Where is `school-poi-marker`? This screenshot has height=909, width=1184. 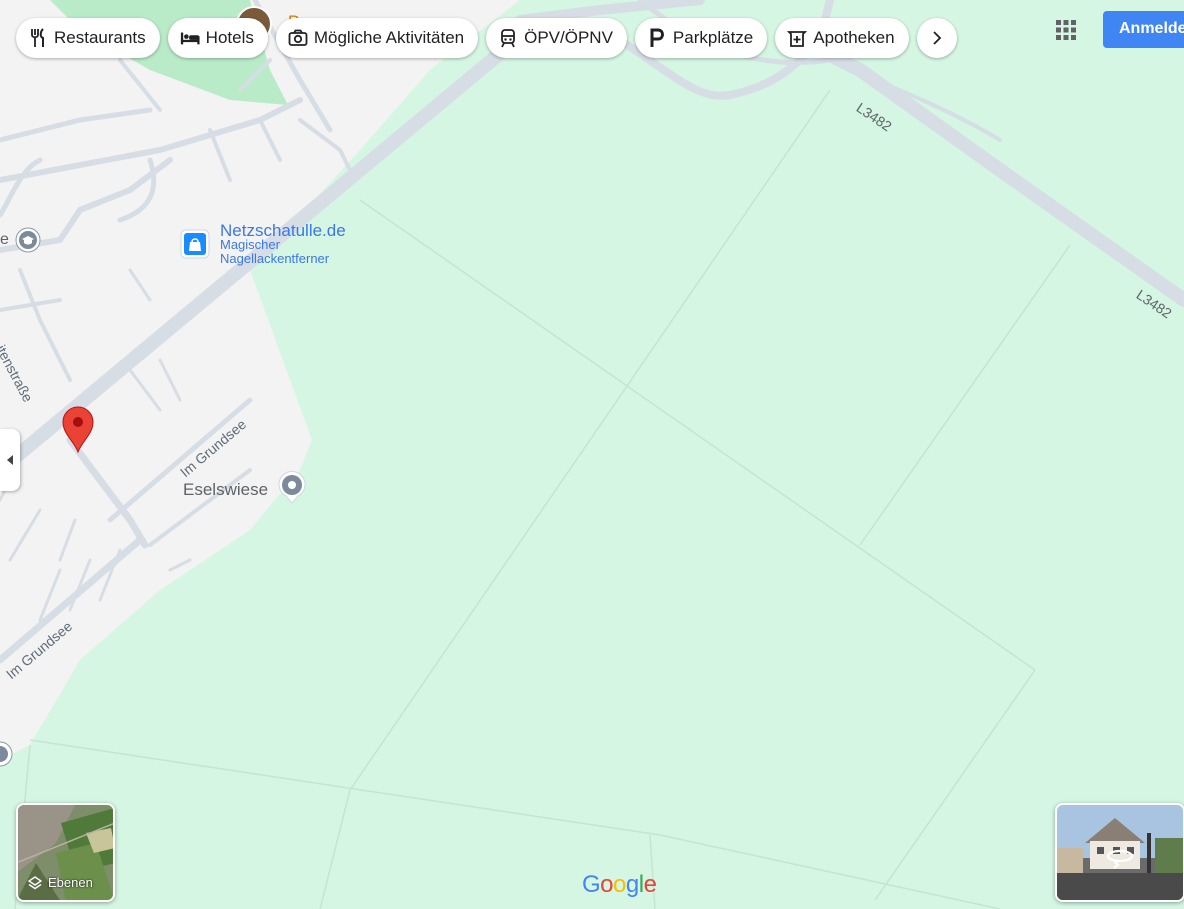 school-poi-marker is located at coordinates (28, 241).